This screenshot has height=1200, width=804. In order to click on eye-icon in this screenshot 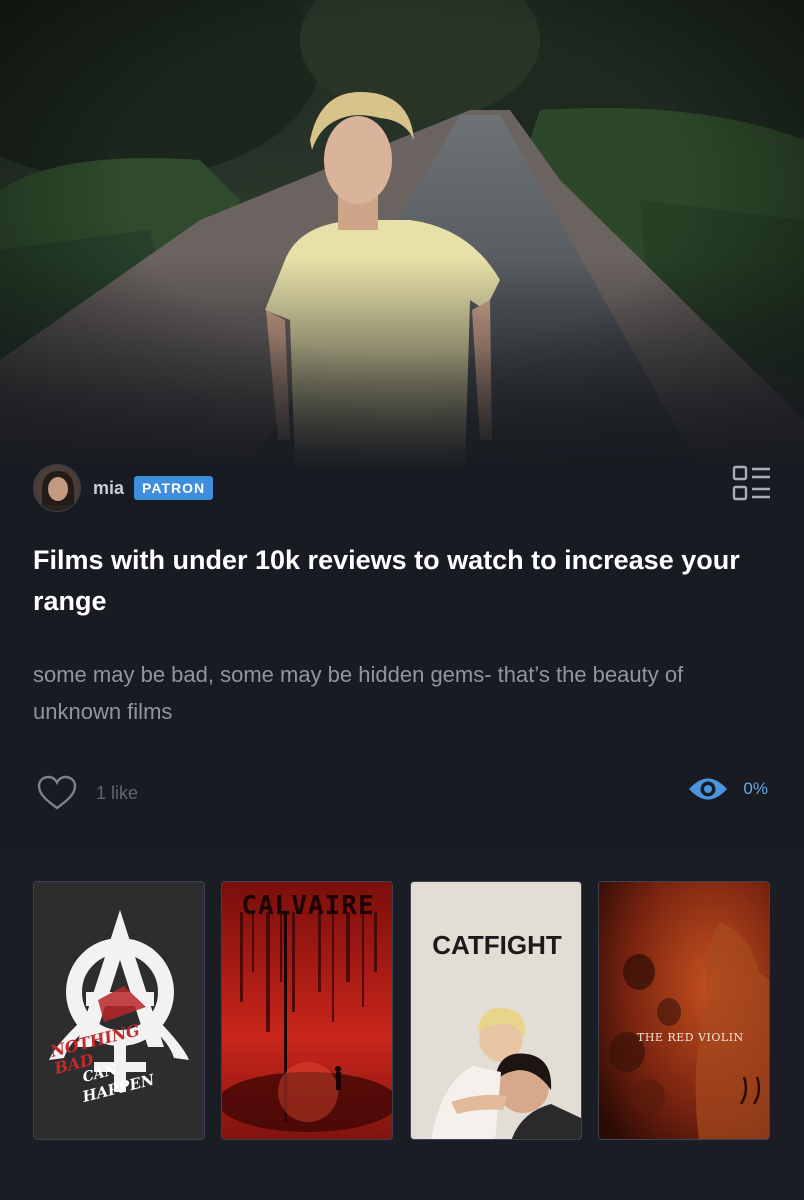, I will do `click(708, 789)`.